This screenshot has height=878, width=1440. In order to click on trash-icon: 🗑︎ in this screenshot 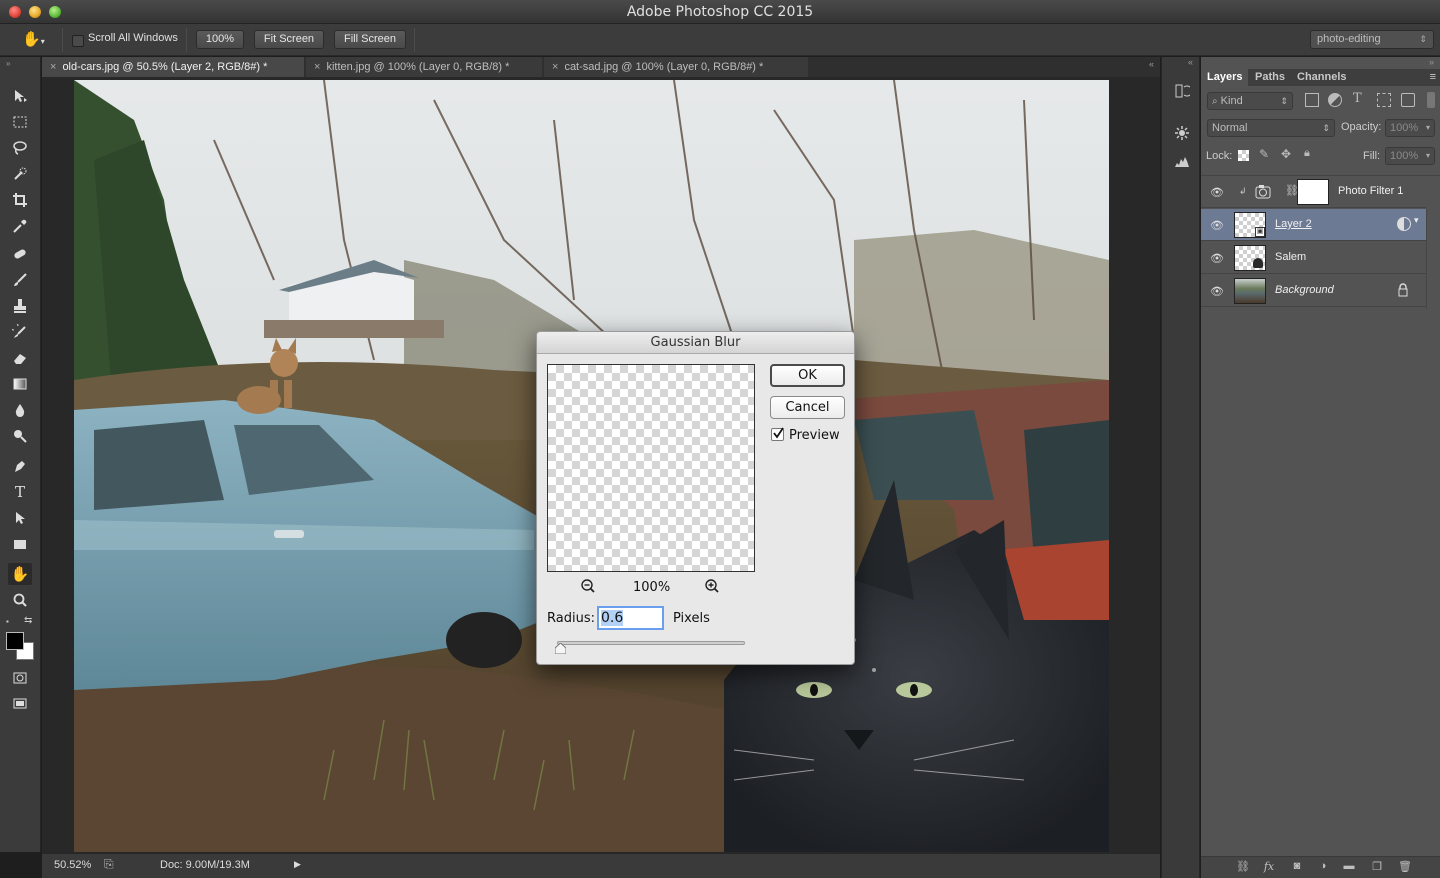, I will do `click(1405, 868)`.